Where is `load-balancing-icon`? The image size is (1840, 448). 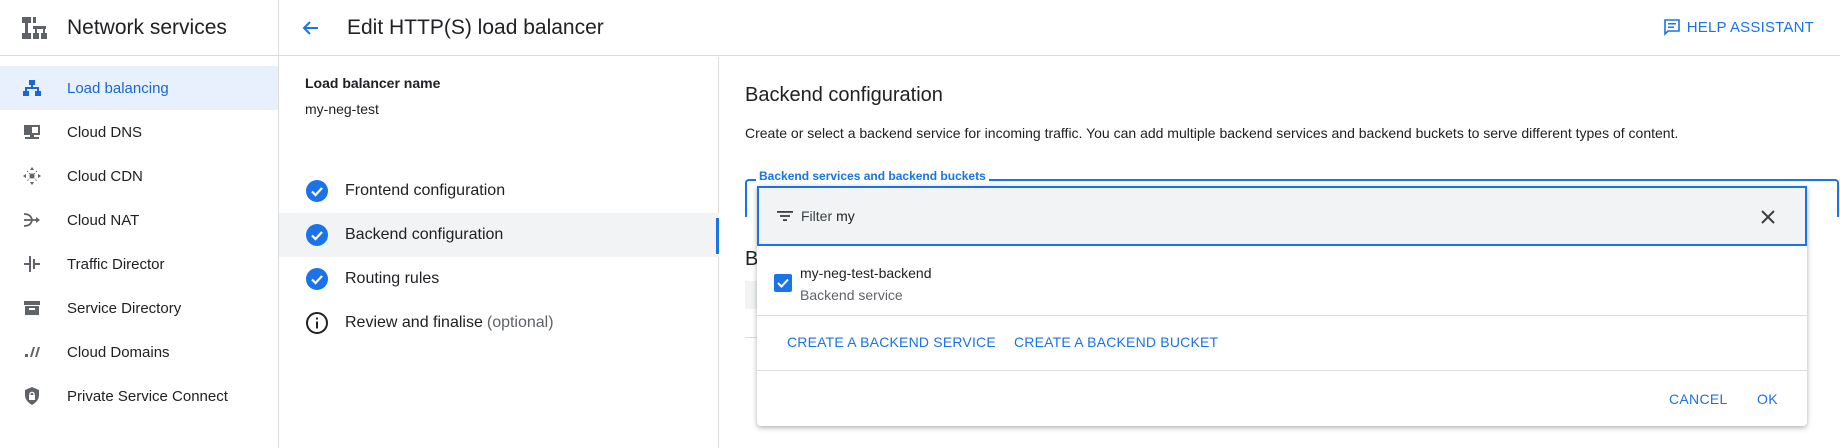 load-balancing-icon is located at coordinates (32, 88).